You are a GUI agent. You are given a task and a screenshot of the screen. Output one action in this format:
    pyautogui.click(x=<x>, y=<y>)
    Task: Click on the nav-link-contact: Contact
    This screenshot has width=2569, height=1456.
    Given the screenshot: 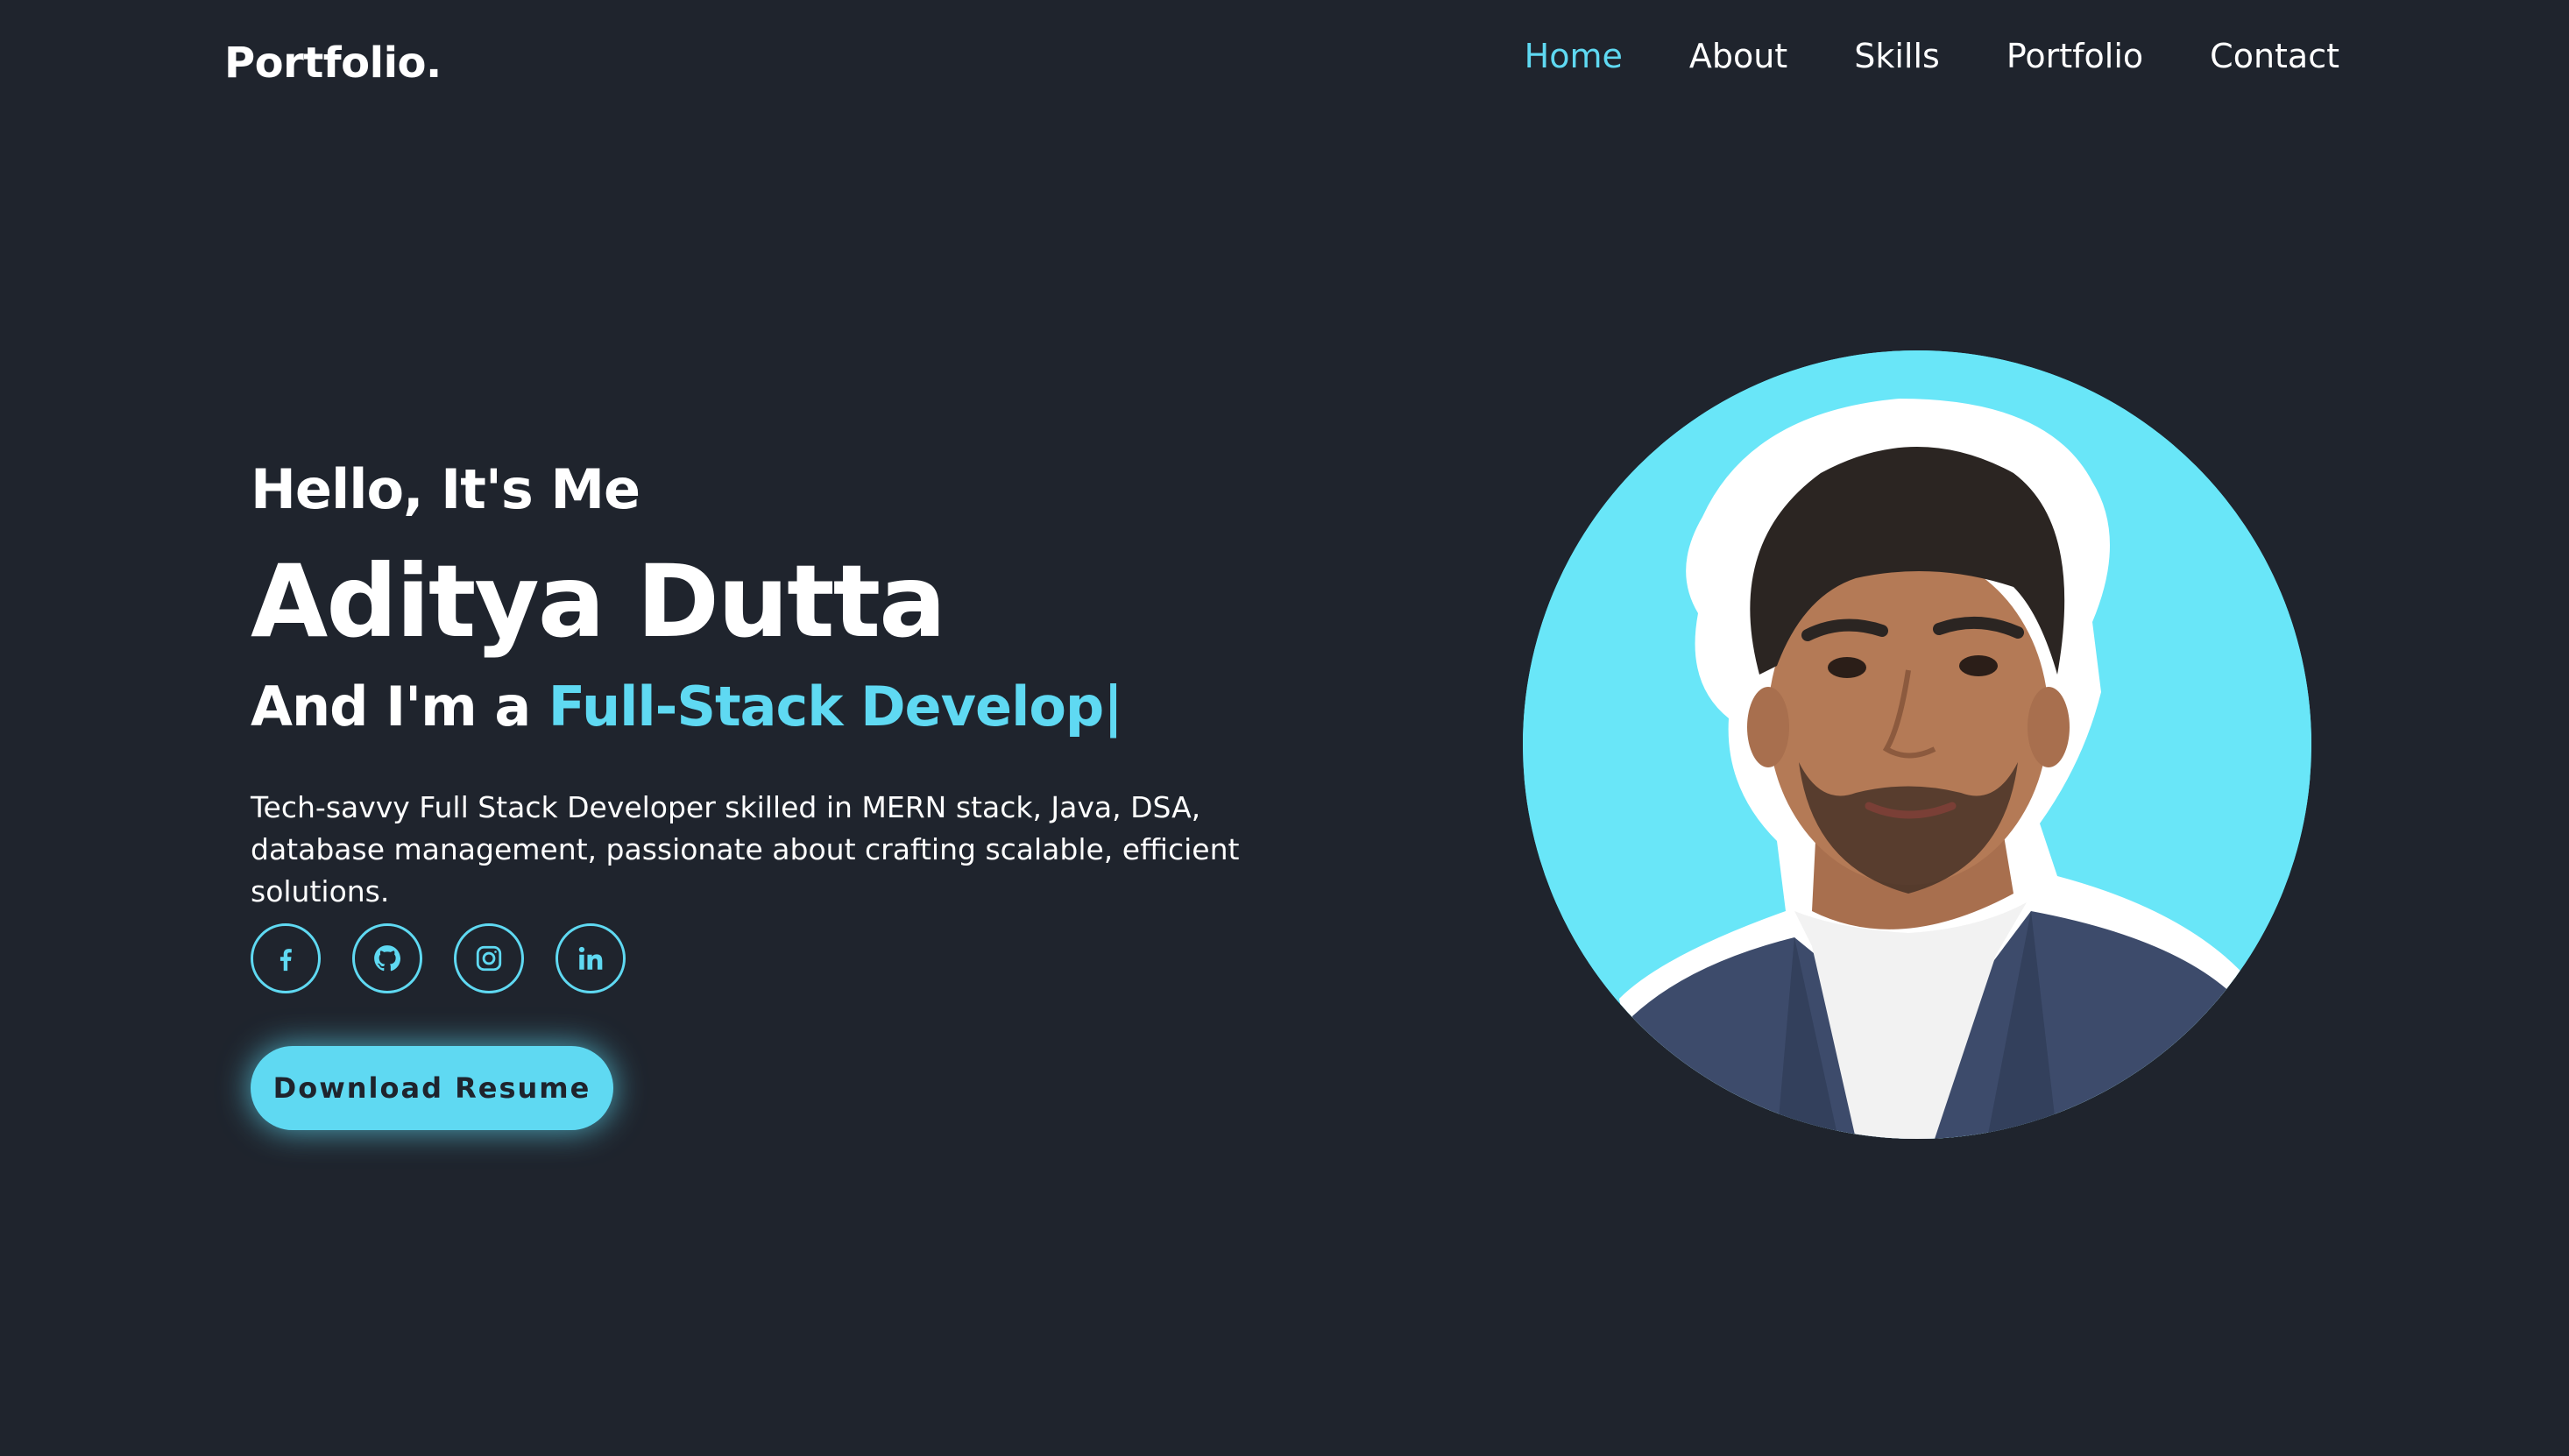 What is the action you would take?
    pyautogui.click(x=2274, y=56)
    